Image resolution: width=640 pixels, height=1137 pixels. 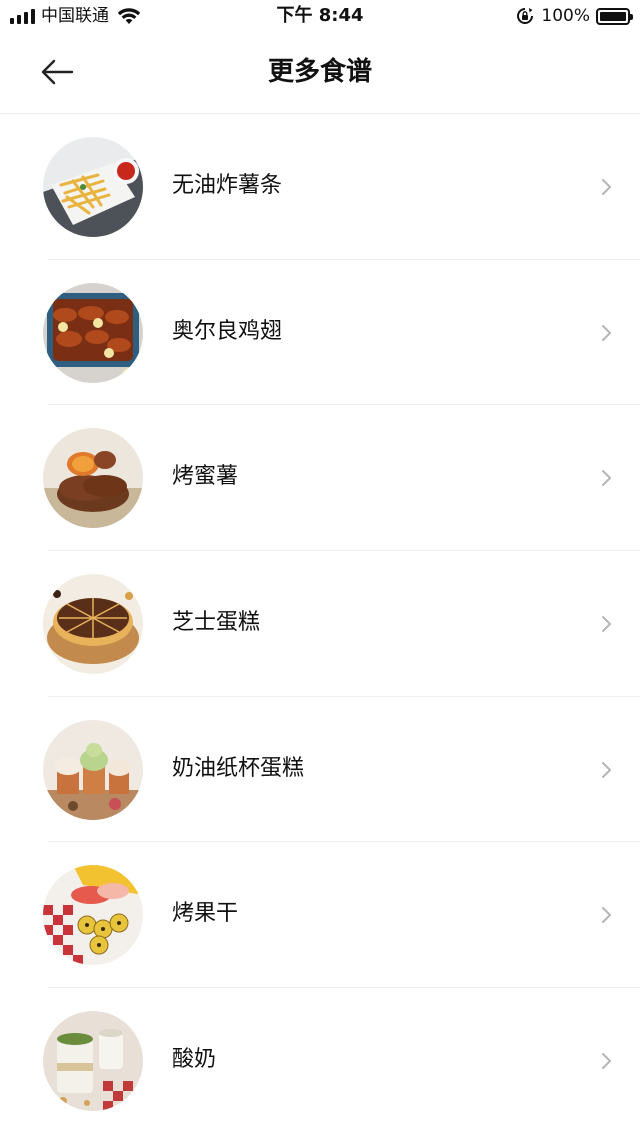 What do you see at coordinates (614, 16) in the screenshot?
I see `battery-icon` at bounding box center [614, 16].